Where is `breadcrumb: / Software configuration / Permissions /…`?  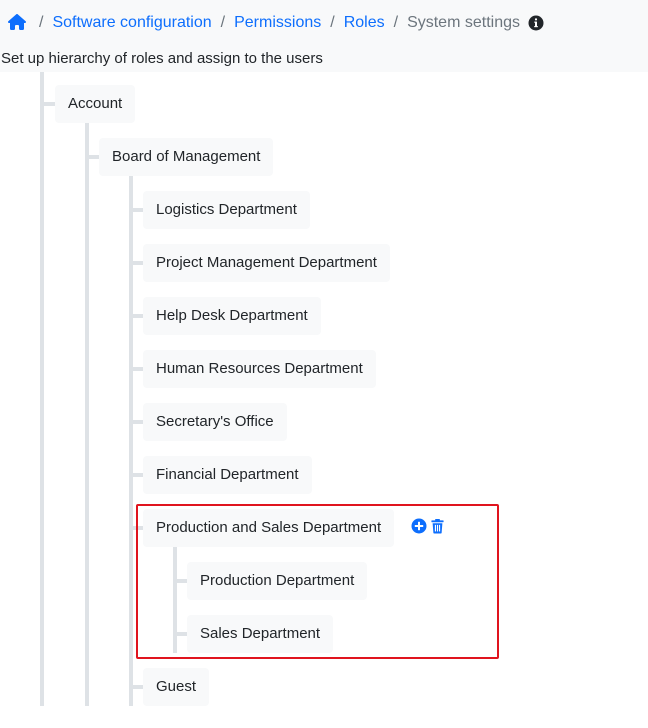
breadcrumb: / Software configuration / Permissions /… is located at coordinates (324, 23).